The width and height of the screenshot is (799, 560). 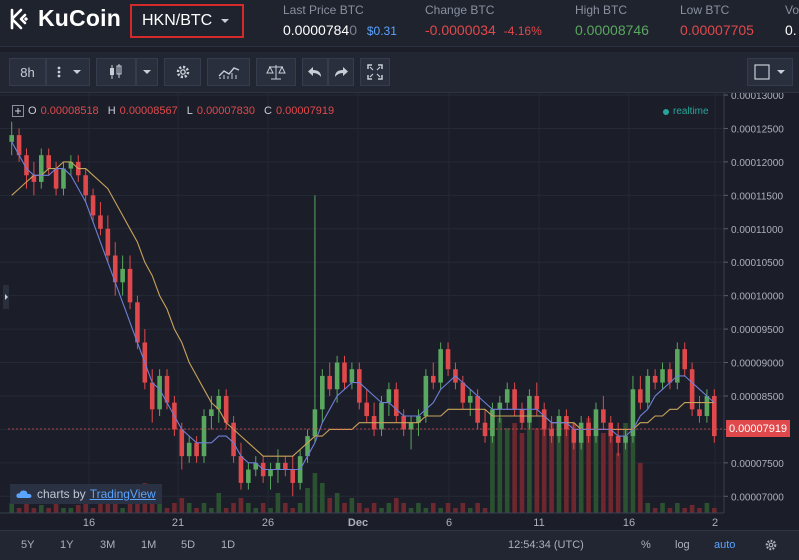 I want to click on log-scale-toggle: log, so click(x=682, y=545).